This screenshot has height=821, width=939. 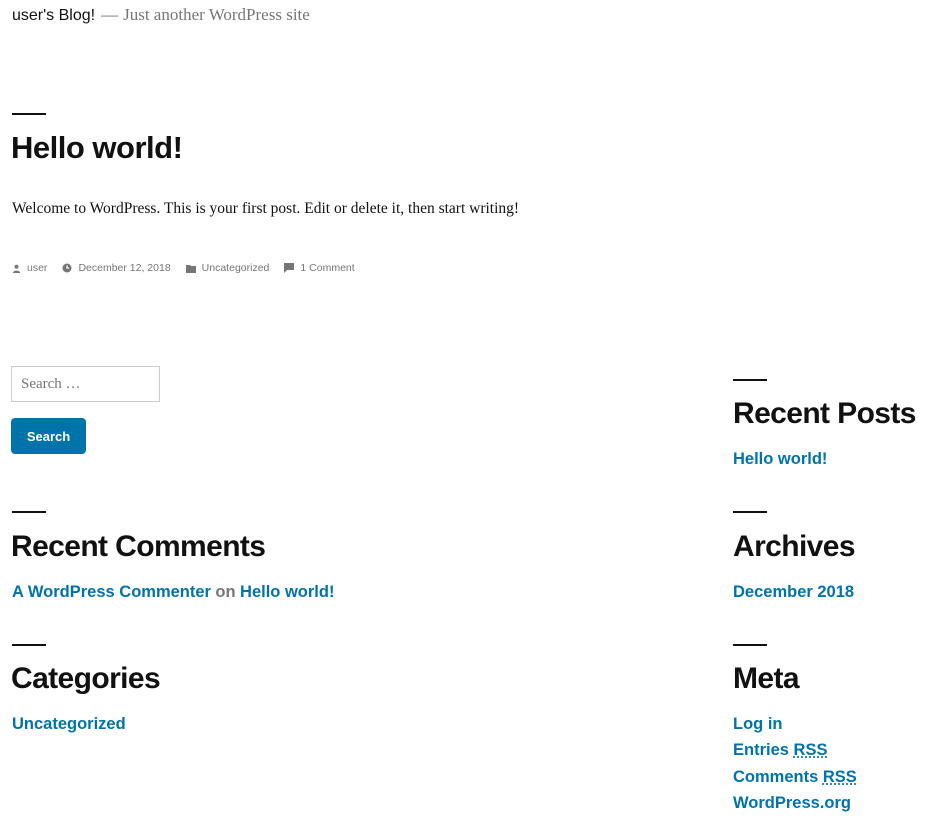 What do you see at coordinates (225, 592) in the screenshot?
I see `comment-connector: on` at bounding box center [225, 592].